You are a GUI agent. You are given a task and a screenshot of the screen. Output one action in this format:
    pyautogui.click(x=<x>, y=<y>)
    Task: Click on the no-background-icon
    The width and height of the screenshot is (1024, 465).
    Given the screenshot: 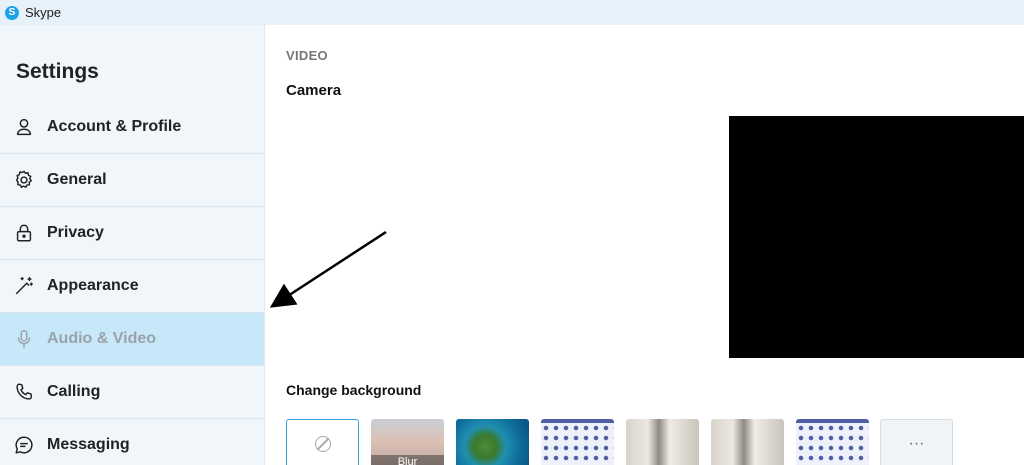 What is the action you would take?
    pyautogui.click(x=322, y=444)
    